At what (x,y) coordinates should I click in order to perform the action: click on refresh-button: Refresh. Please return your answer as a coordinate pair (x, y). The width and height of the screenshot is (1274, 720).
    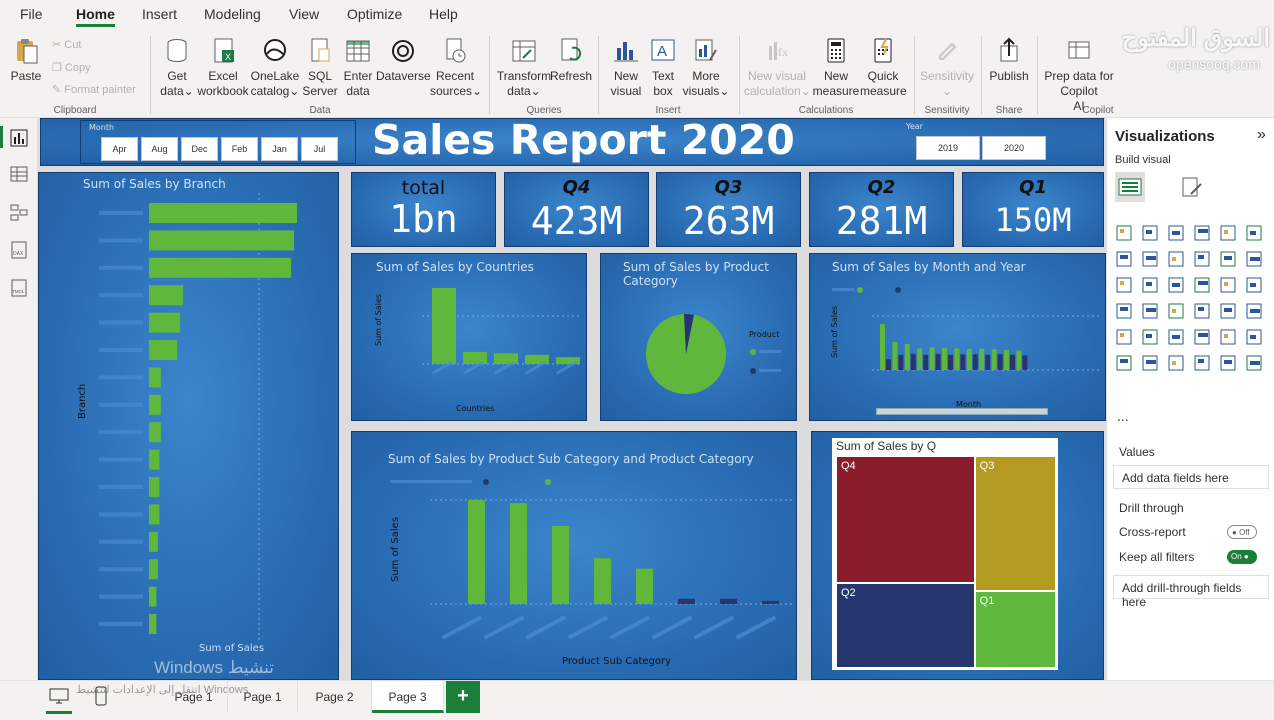
    Looking at the image, I should click on (571, 60).